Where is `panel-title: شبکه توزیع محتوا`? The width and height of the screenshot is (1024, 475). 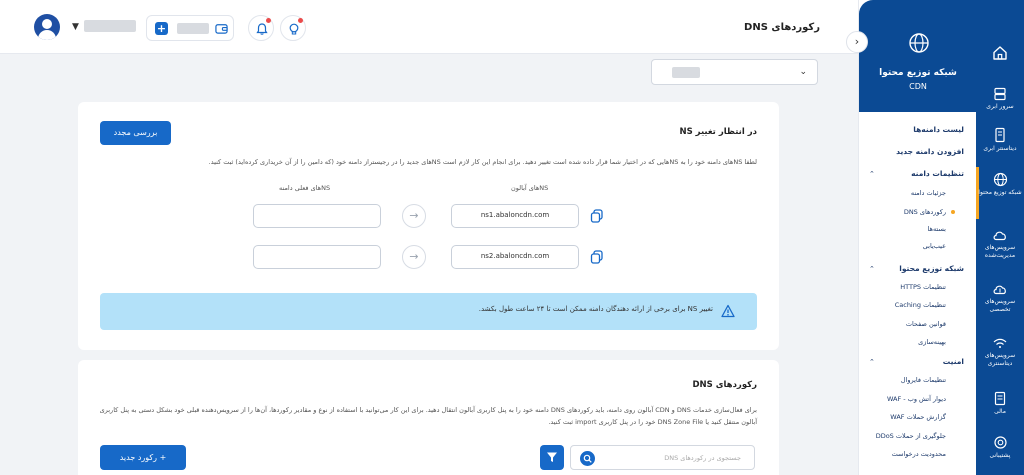
panel-title: شبکه توزیع محتوا is located at coordinates (918, 73).